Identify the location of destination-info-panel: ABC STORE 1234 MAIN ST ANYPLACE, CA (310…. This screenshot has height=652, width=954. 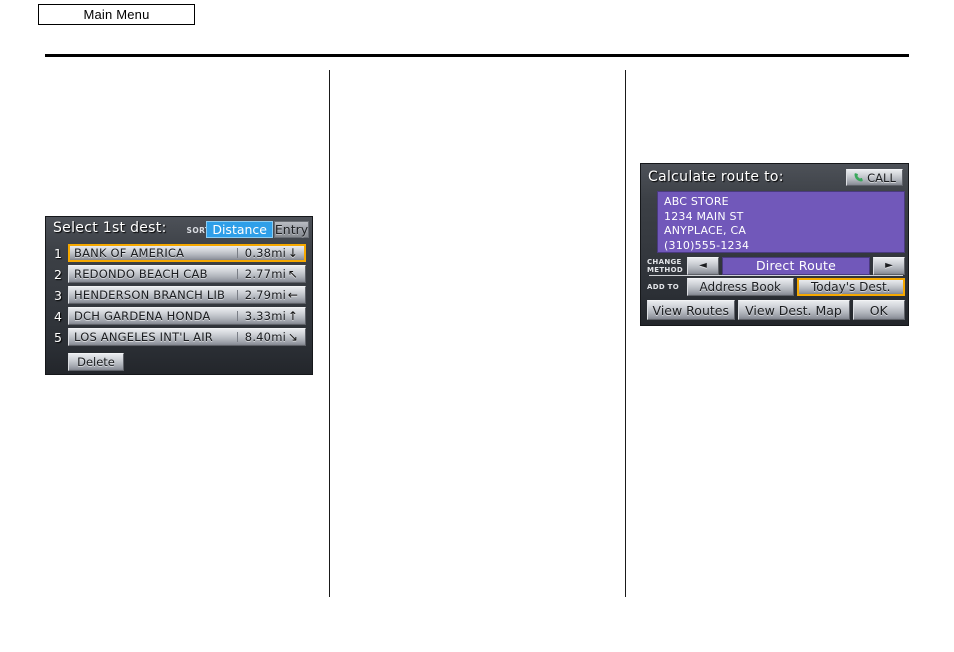
(781, 222).